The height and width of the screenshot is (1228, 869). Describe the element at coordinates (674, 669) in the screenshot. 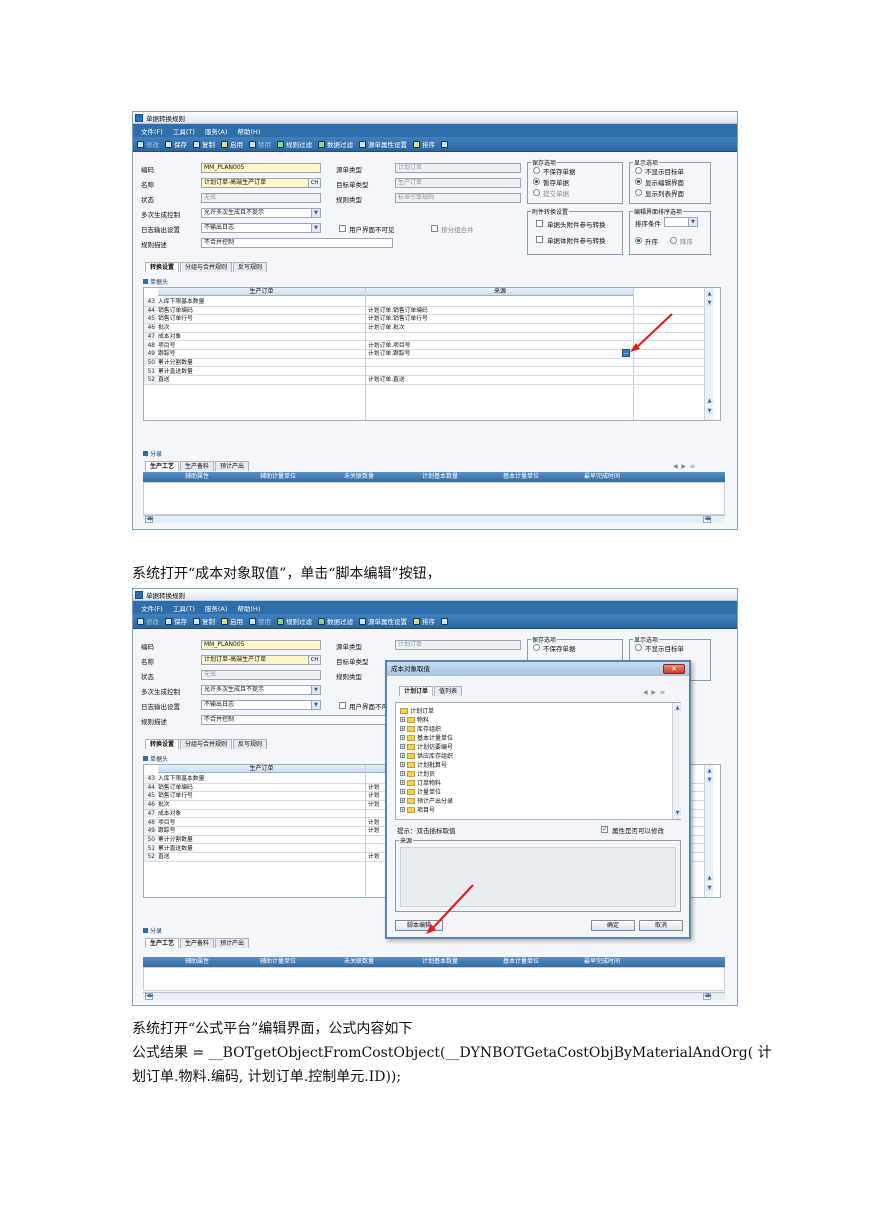

I see `close-icon: ✕` at that location.